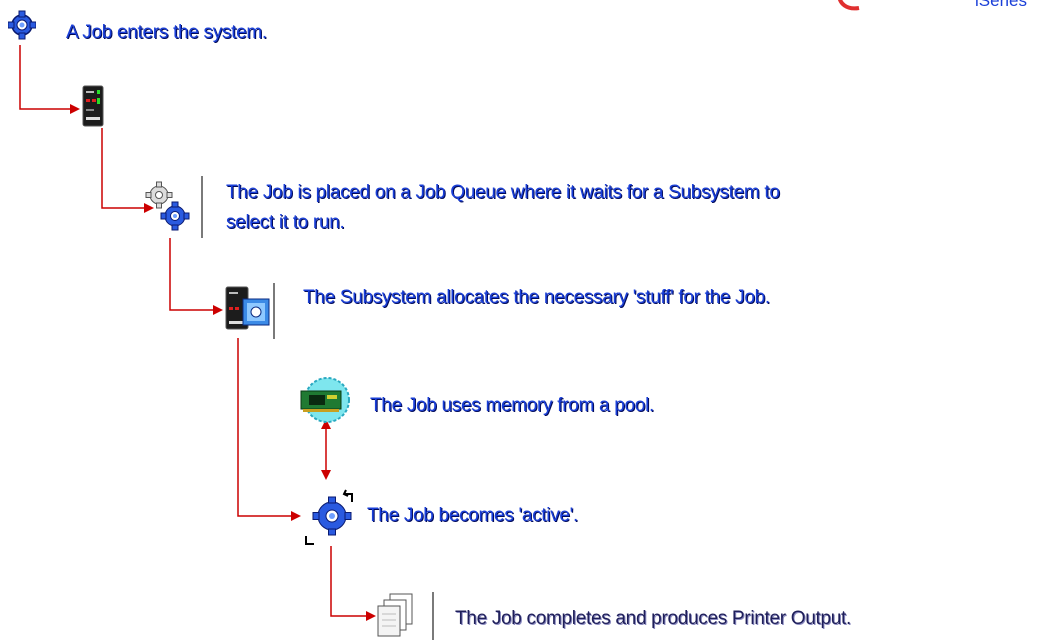  What do you see at coordinates (472, 515) in the screenshot?
I see `step-active-text: The Job becomes 'active'.` at bounding box center [472, 515].